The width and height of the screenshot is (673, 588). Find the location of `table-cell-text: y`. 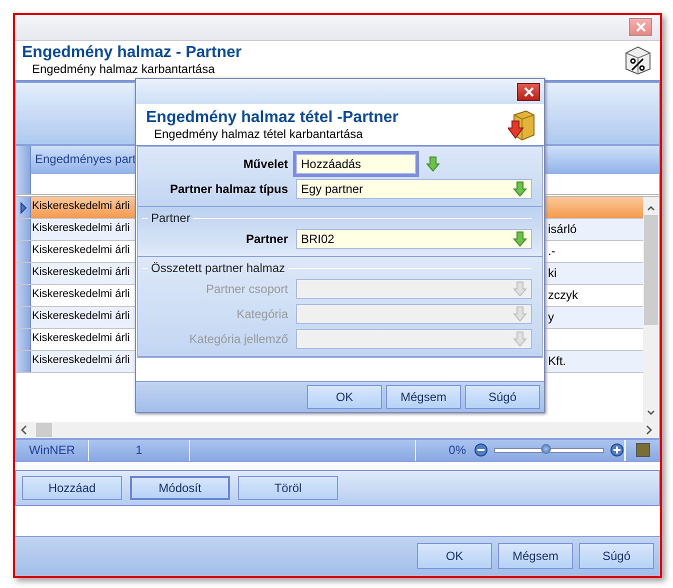

table-cell-text: y is located at coordinates (551, 317).